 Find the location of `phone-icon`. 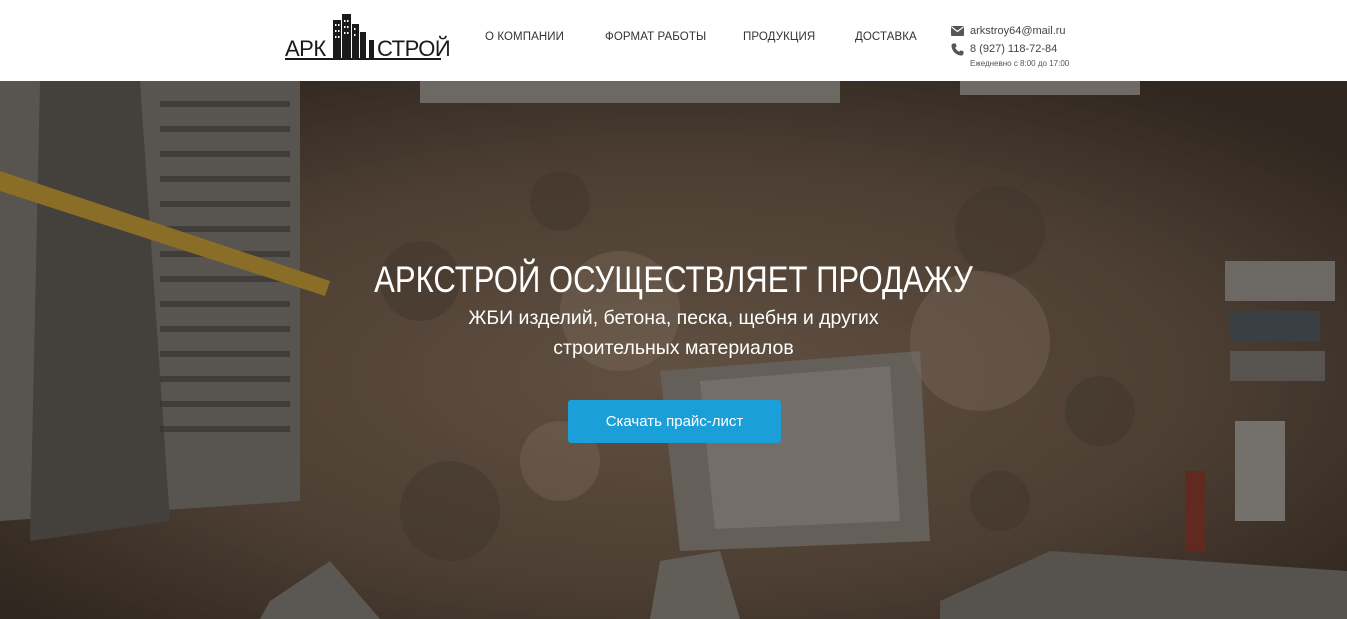

phone-icon is located at coordinates (957, 49).